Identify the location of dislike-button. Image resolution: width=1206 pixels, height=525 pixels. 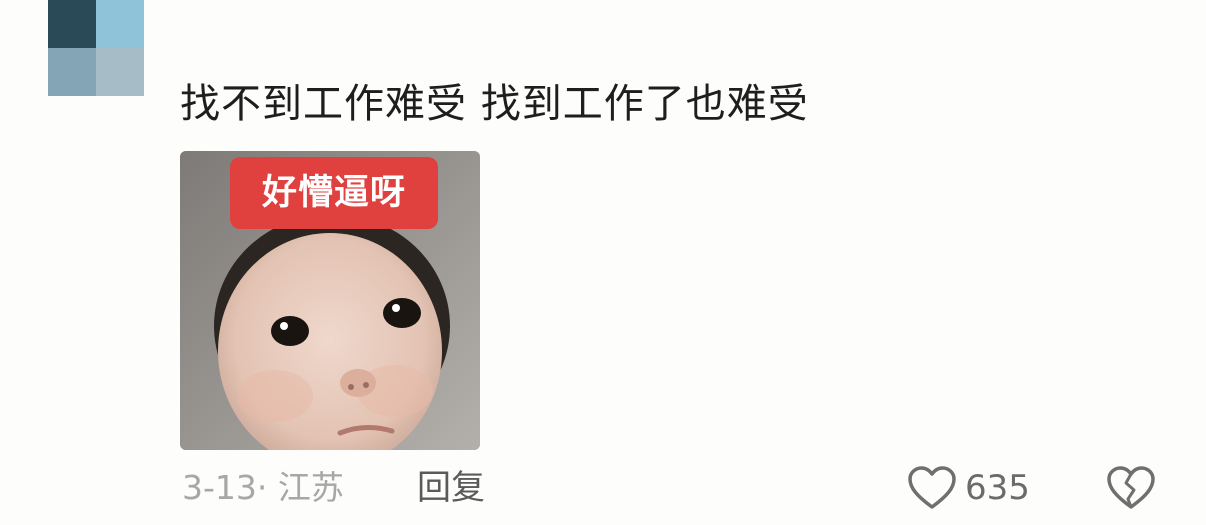
(1131, 488).